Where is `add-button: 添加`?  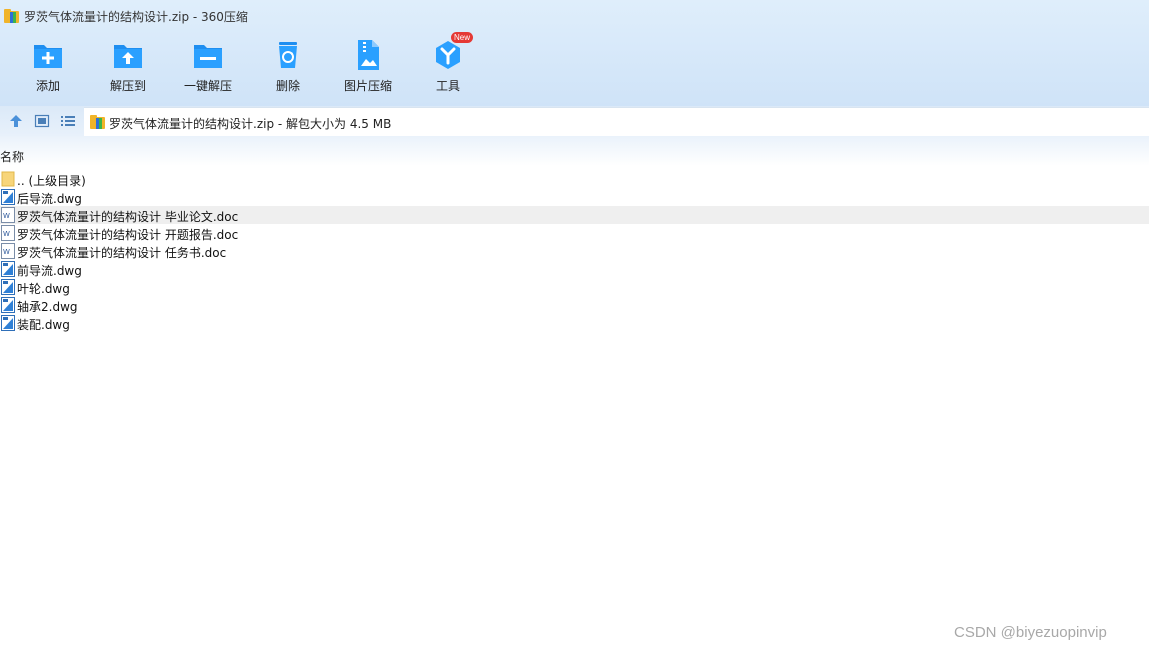 add-button: 添加 is located at coordinates (48, 69).